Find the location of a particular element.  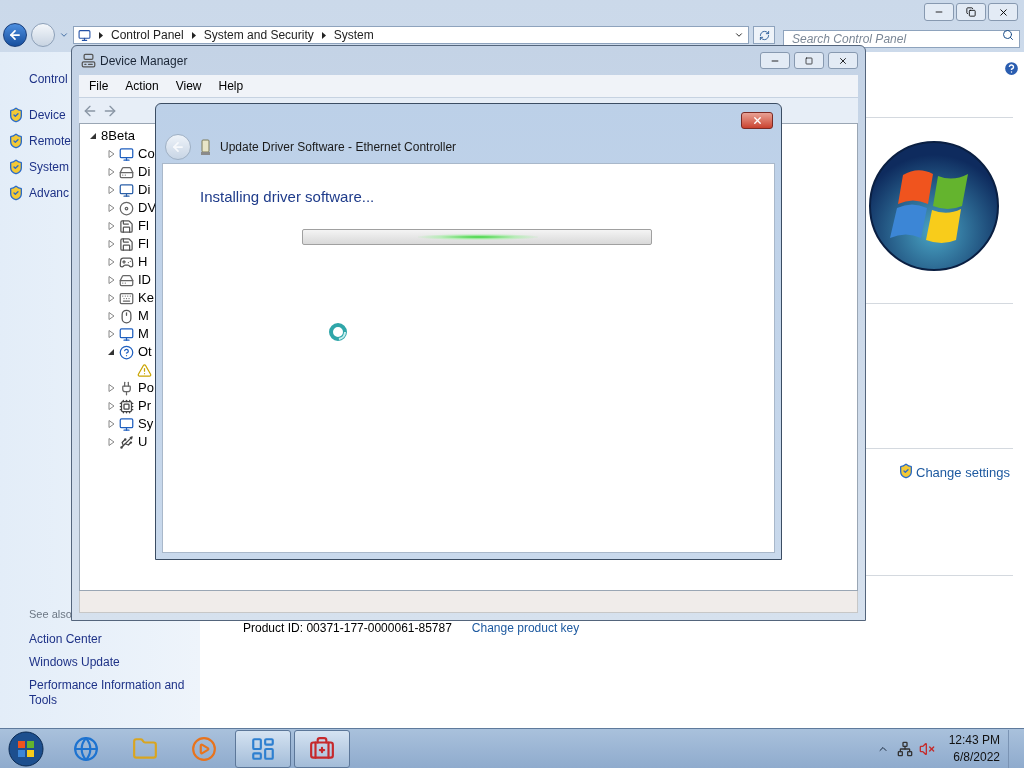

help-icon is located at coordinates (1011, 68).